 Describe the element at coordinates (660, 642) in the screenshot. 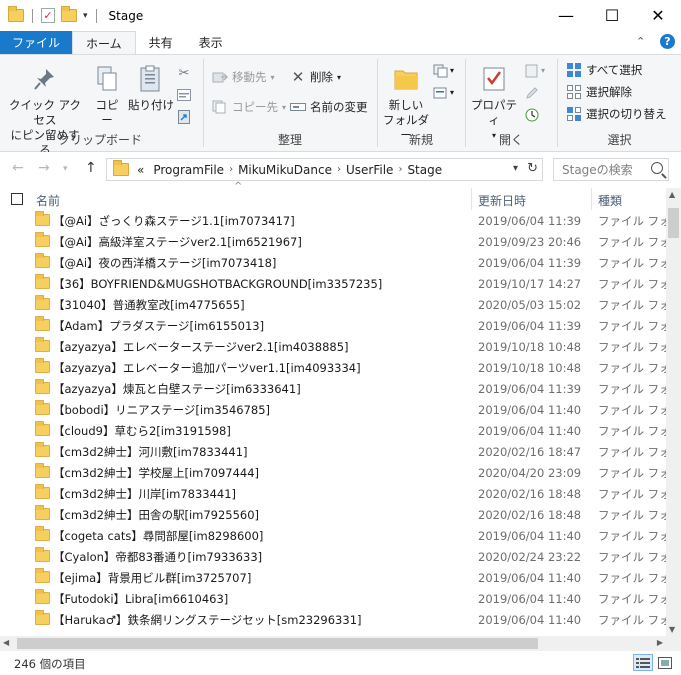

I see `scroll-right-icon: ▶` at that location.